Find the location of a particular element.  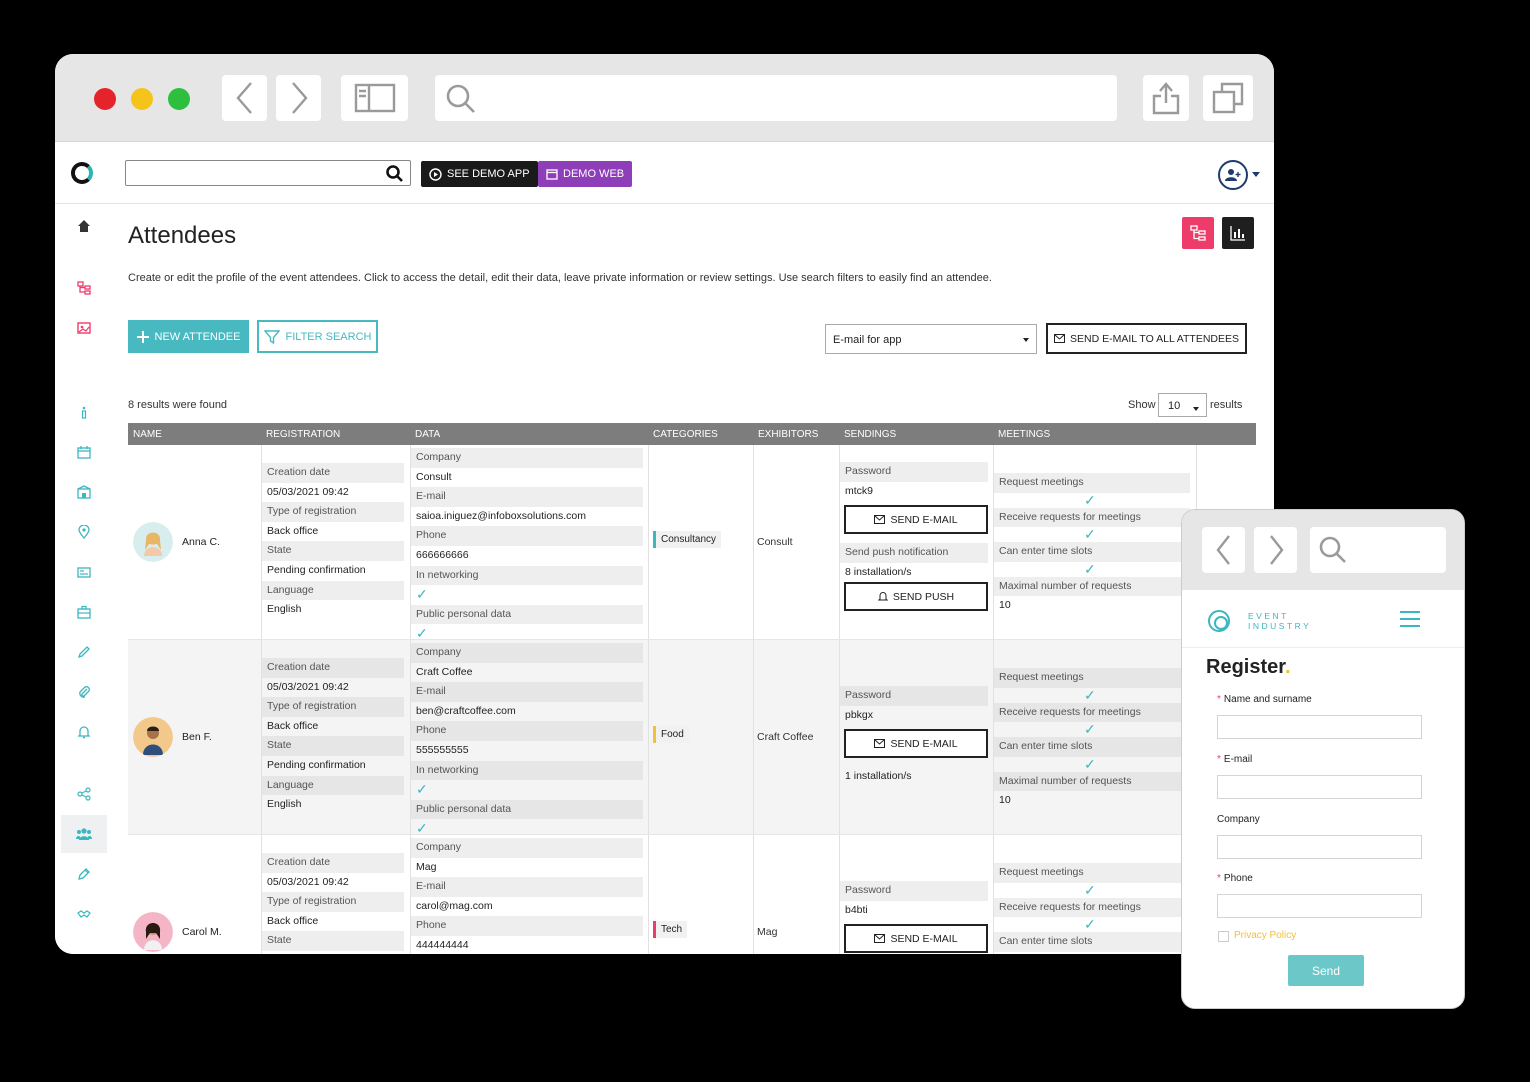

tabs-button is located at coordinates (1228, 98).